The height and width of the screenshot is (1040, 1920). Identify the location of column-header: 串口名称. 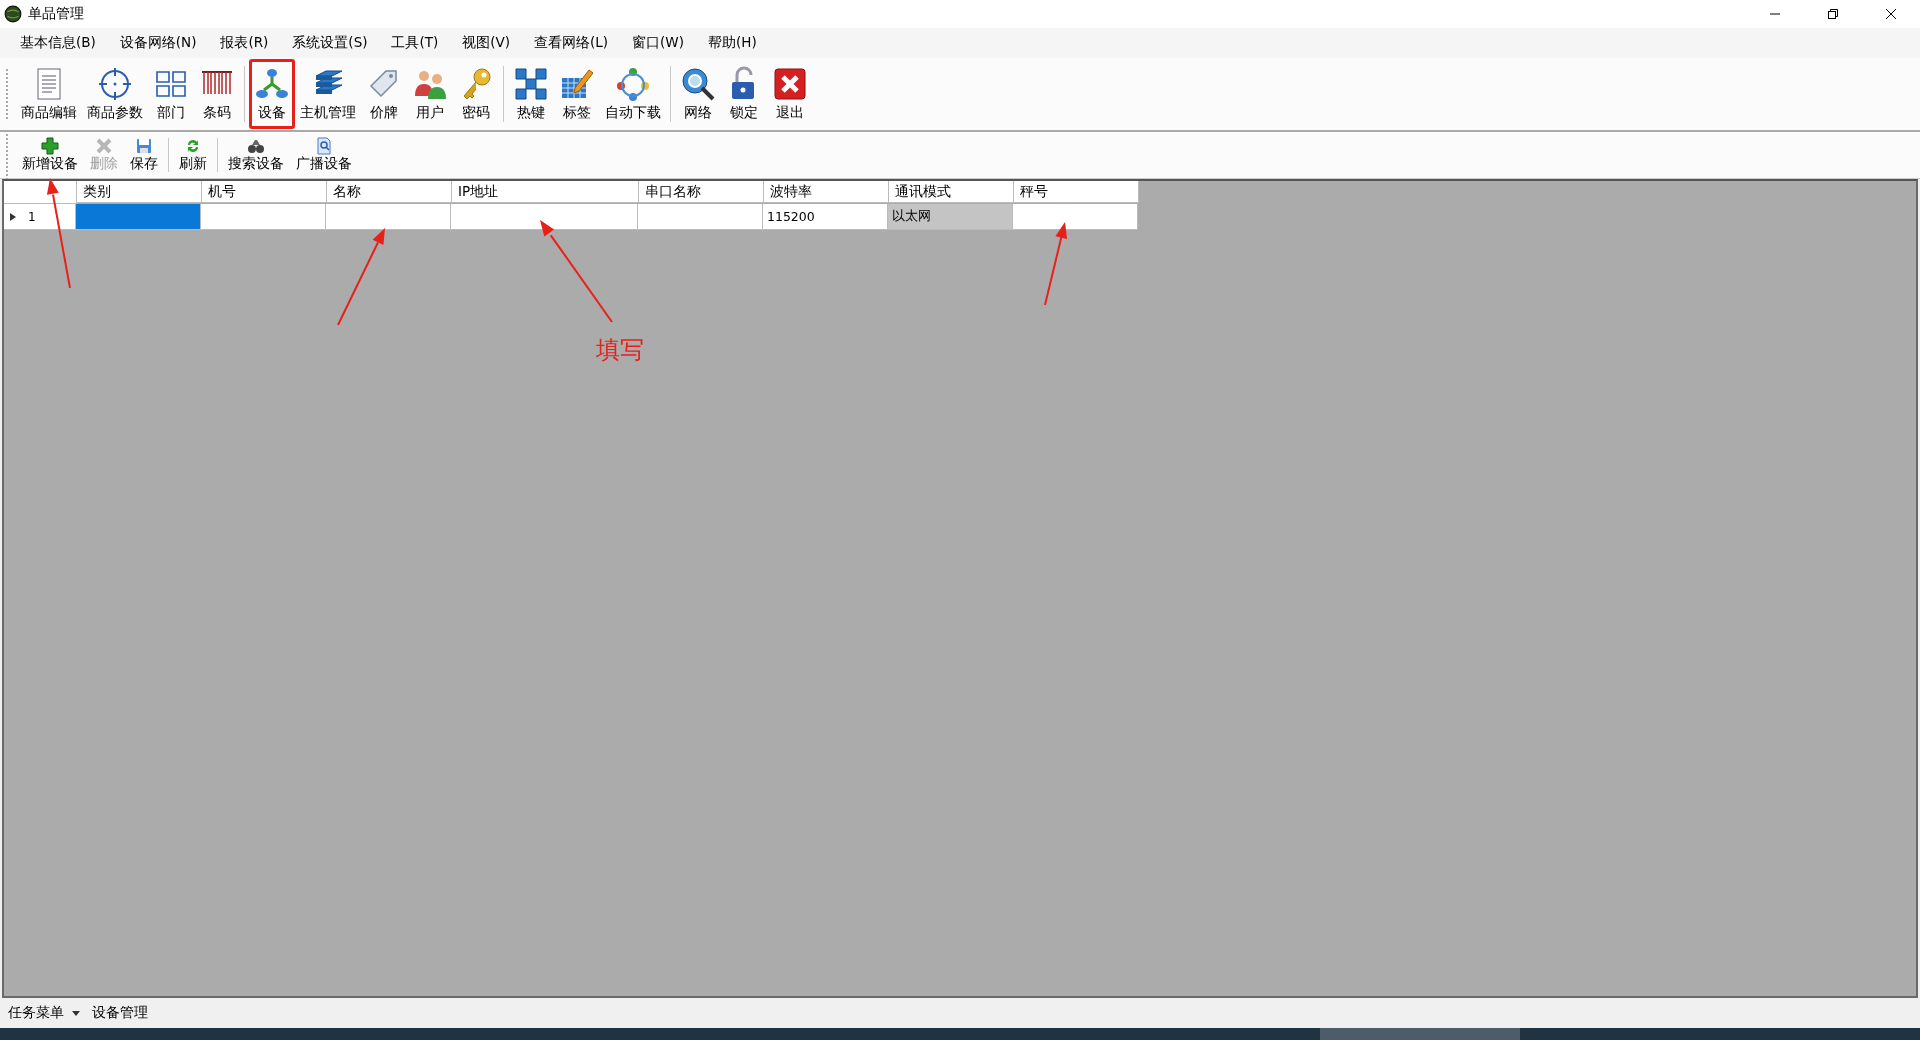
(701, 192).